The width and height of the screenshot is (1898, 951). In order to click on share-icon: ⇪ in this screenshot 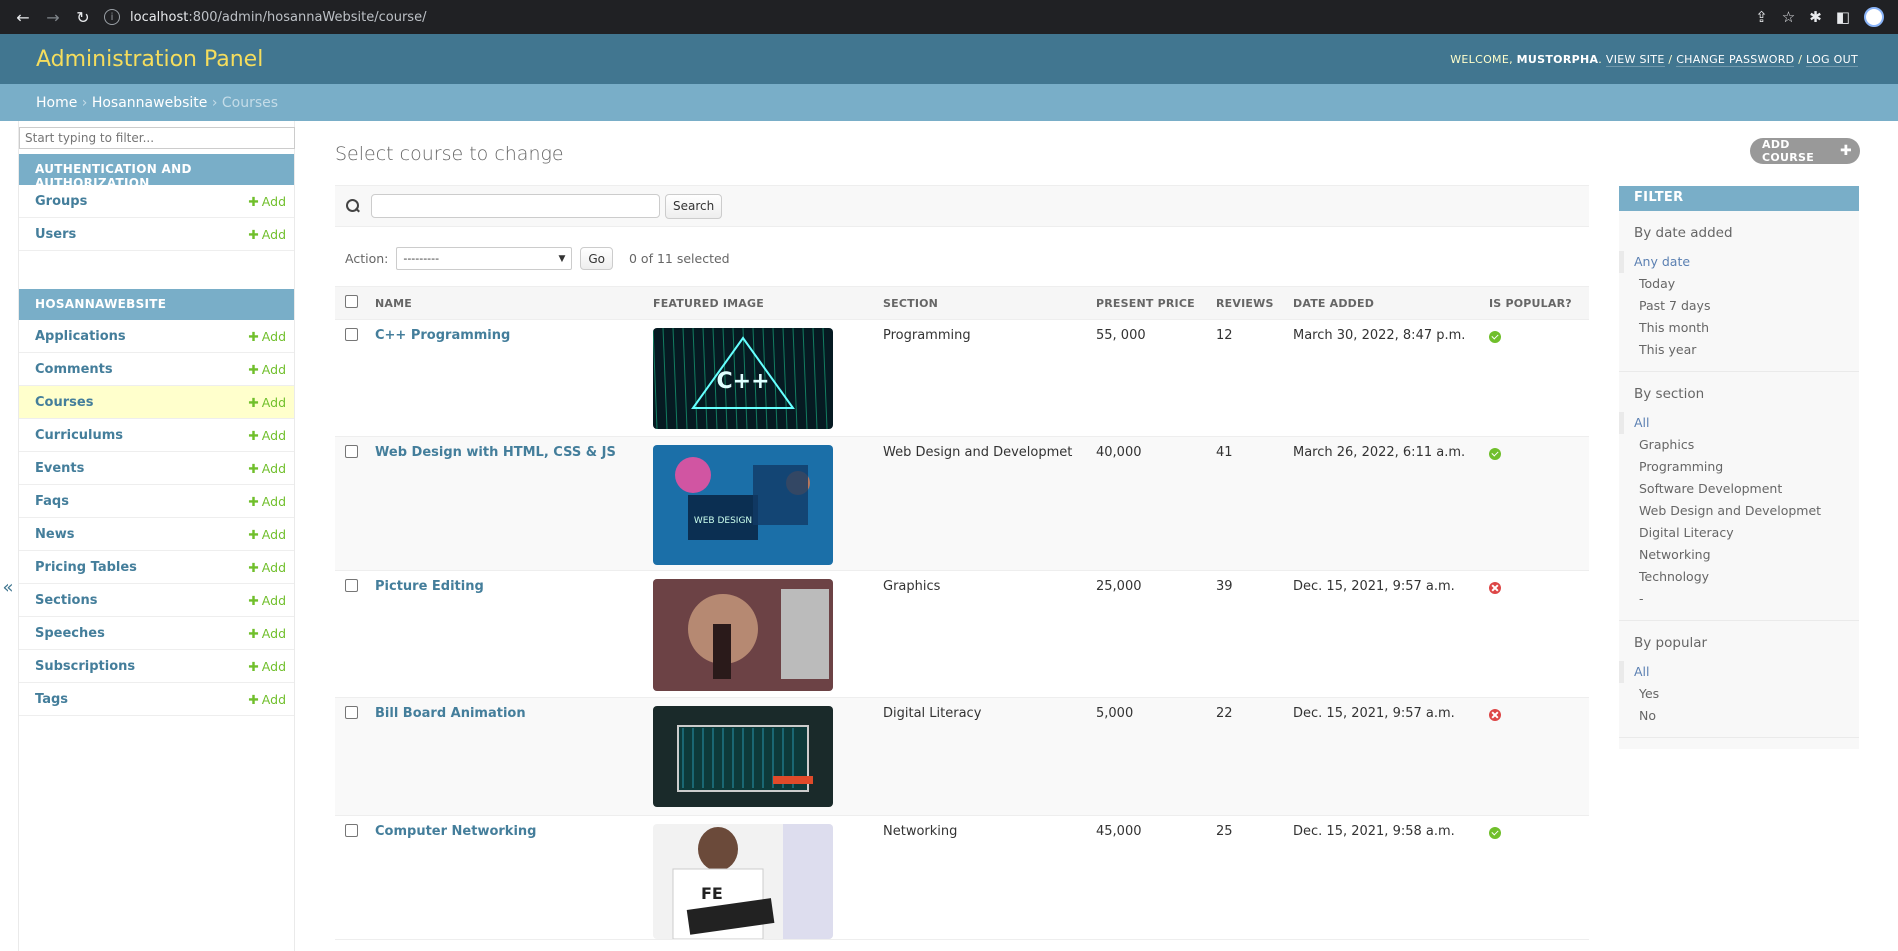, I will do `click(1761, 17)`.